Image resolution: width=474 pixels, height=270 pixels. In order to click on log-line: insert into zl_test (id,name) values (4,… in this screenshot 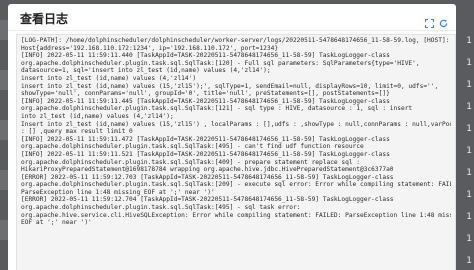, I will do `click(109, 78)`.